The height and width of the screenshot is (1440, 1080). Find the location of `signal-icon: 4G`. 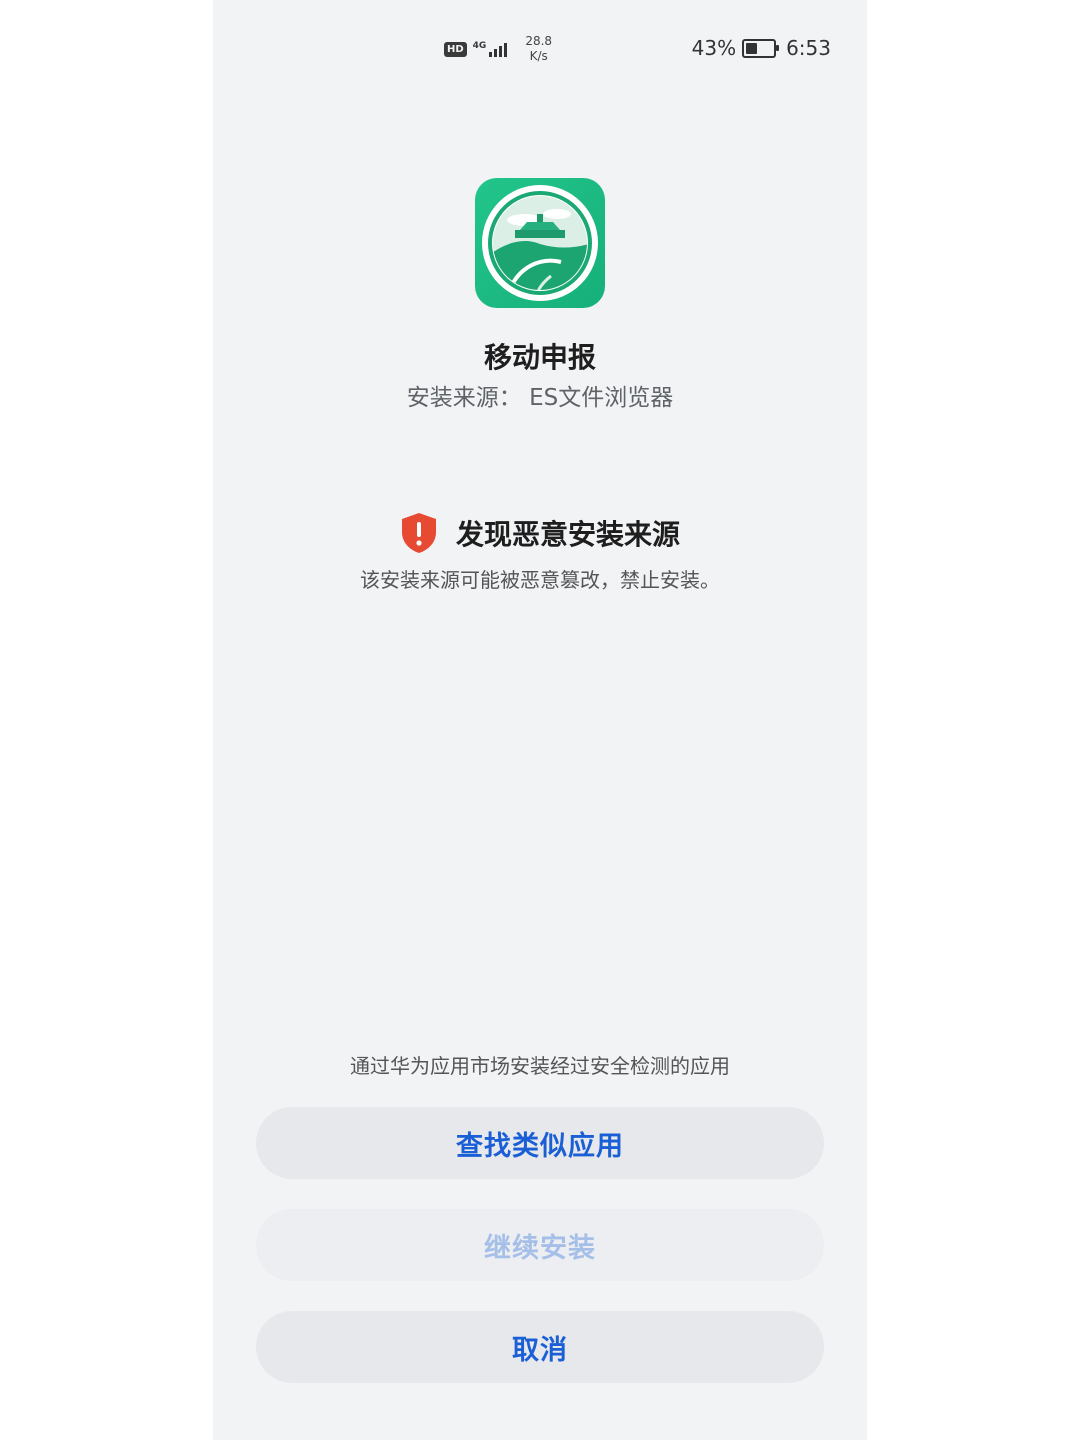

signal-icon: 4G is located at coordinates (492, 49).